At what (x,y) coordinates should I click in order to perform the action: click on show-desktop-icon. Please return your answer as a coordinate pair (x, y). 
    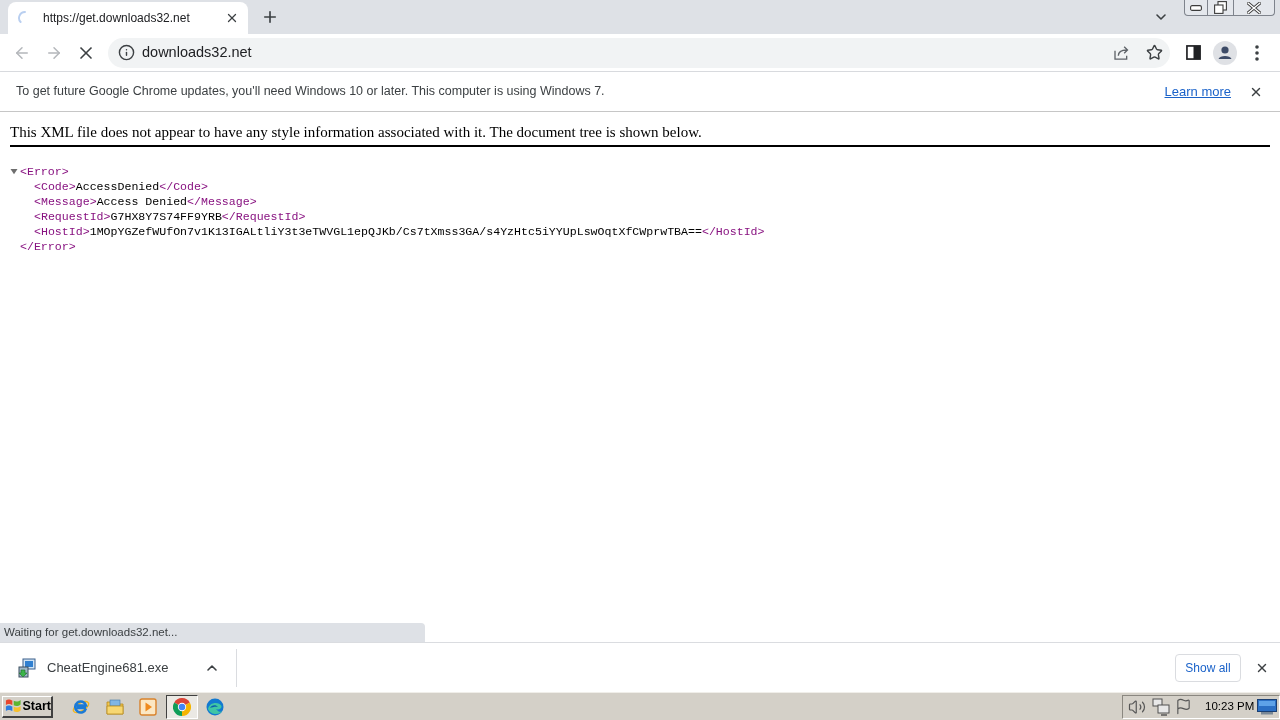
    Looking at the image, I should click on (1267, 706).